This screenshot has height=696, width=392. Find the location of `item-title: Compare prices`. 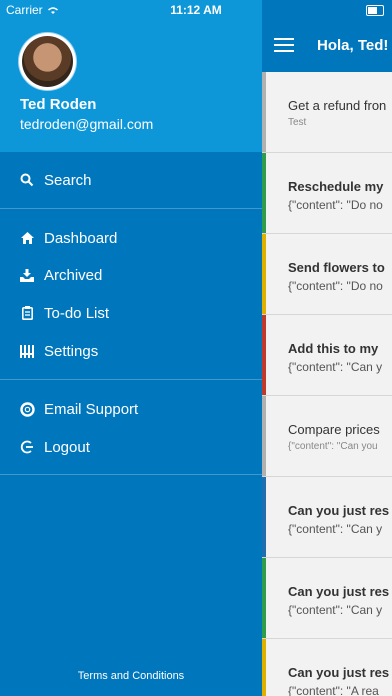

item-title: Compare prices is located at coordinates (334, 429).